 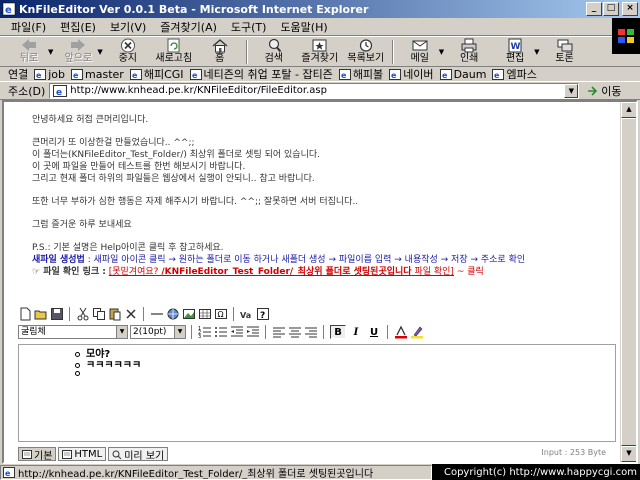 I want to click on underline-button: U, so click(x=374, y=332).